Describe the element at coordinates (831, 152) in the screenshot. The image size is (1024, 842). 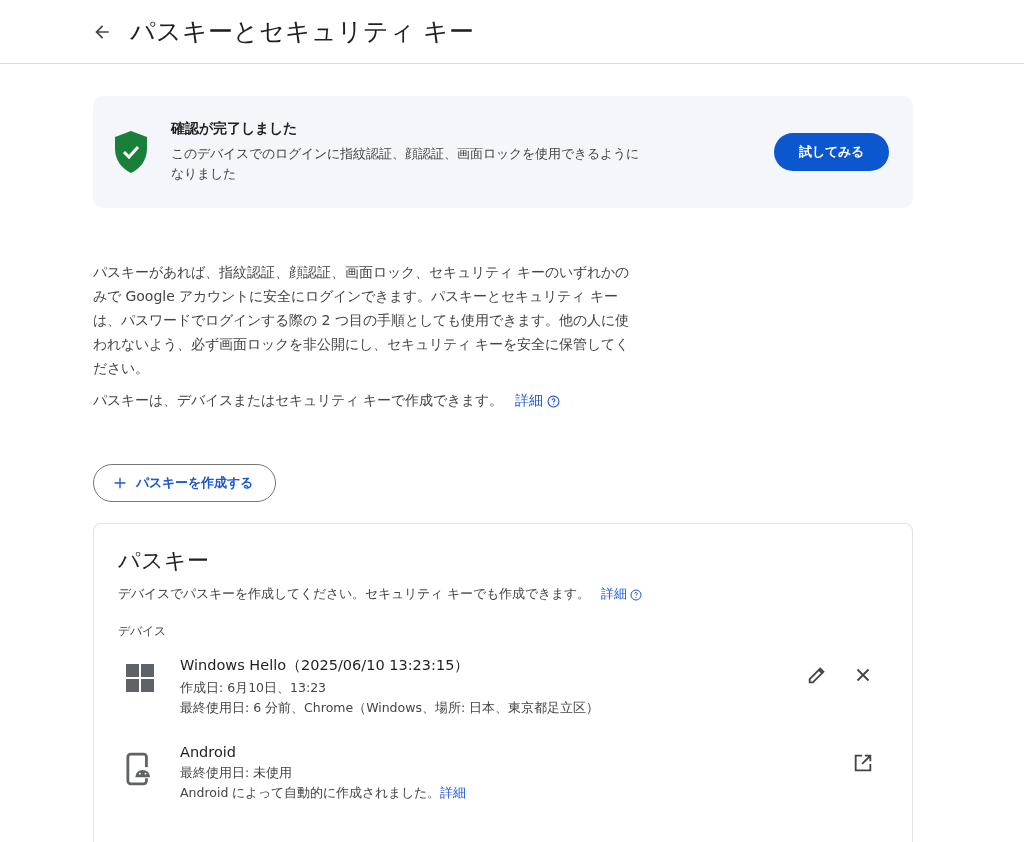
I see `try-button: 試してみる` at that location.